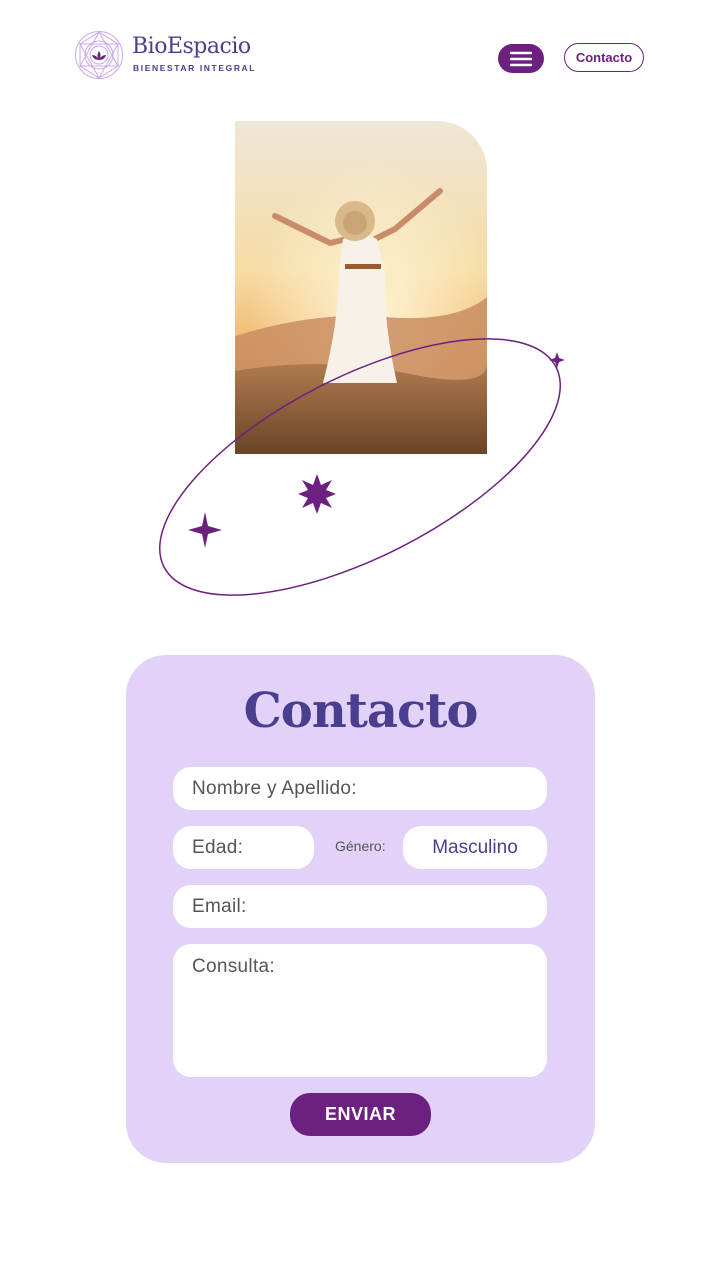 Image resolution: width=721 pixels, height=1280 pixels. I want to click on hamburger-menu-icon, so click(521, 58).